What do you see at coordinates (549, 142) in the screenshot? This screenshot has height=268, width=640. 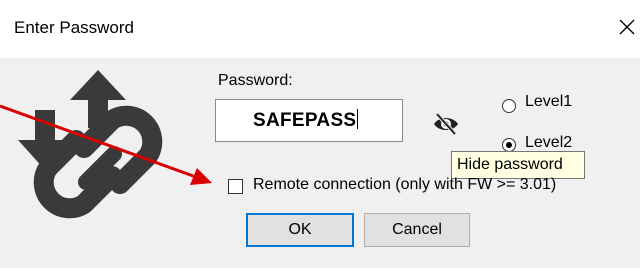 I see `level2-label: Level2` at bounding box center [549, 142].